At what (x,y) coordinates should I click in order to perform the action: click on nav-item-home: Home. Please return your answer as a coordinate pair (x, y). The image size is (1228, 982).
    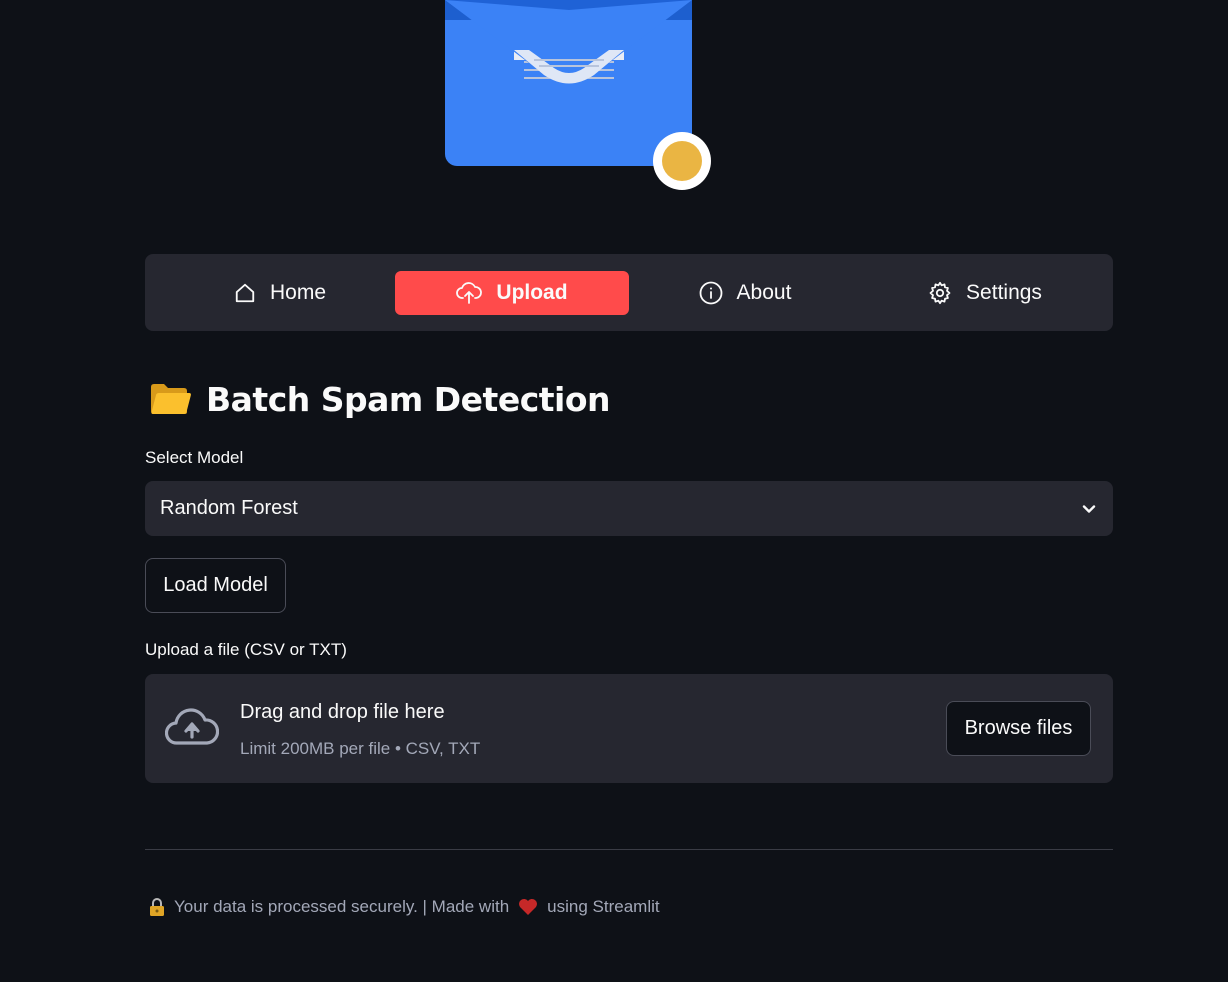
    Looking at the image, I should click on (280, 293).